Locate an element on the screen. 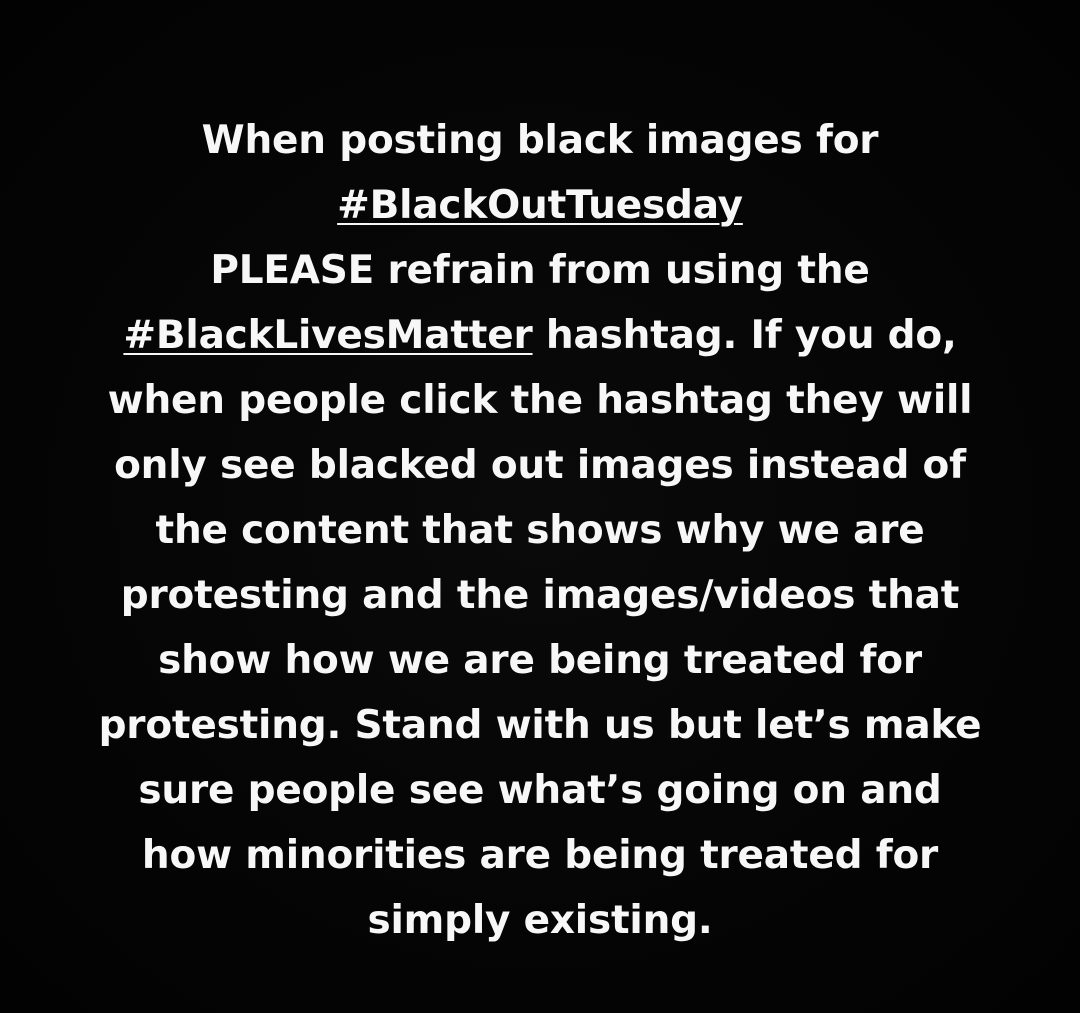  line-text: how minorities are being treated for is located at coordinates (540, 855).